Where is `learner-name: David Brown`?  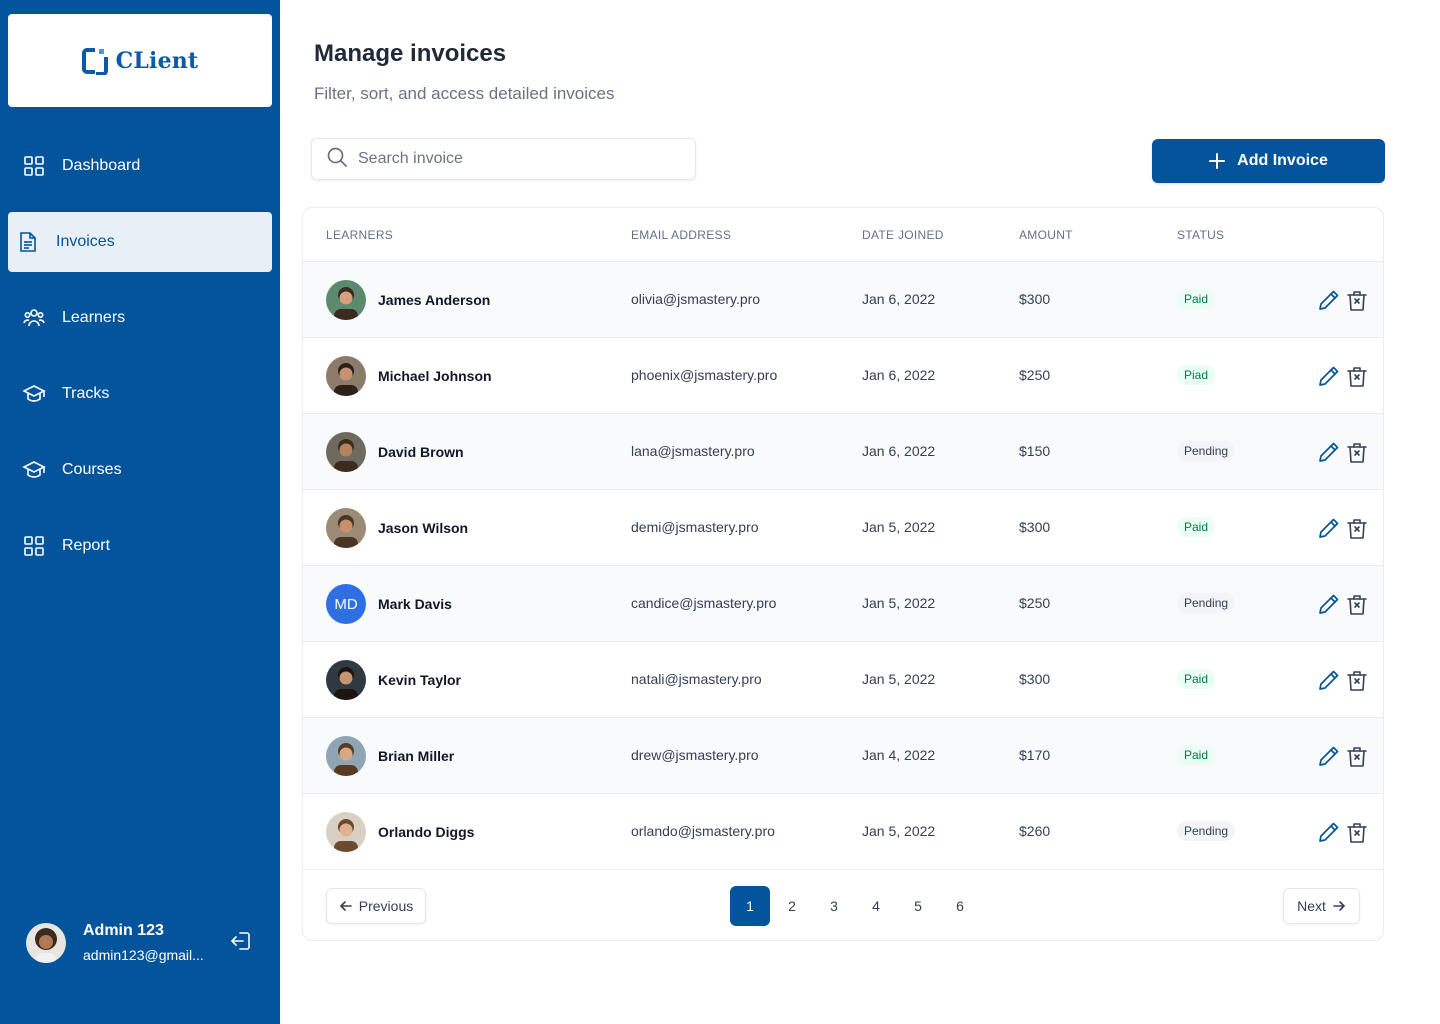 learner-name: David Brown is located at coordinates (421, 452).